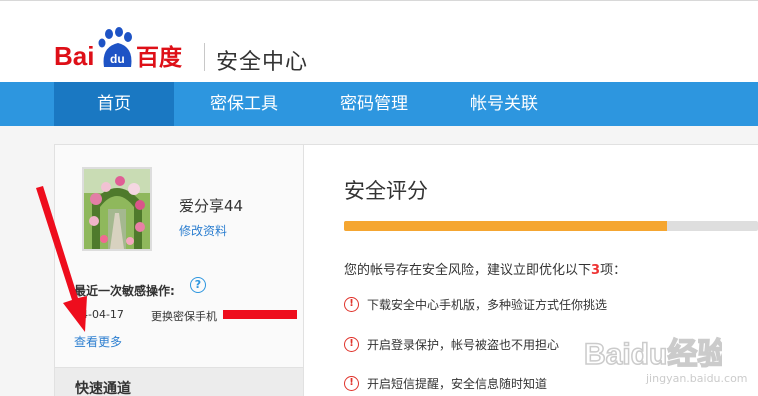 The width and height of the screenshot is (758, 396). What do you see at coordinates (697, 378) in the screenshot?
I see `watermark-url: jingyan.baidu.com` at bounding box center [697, 378].